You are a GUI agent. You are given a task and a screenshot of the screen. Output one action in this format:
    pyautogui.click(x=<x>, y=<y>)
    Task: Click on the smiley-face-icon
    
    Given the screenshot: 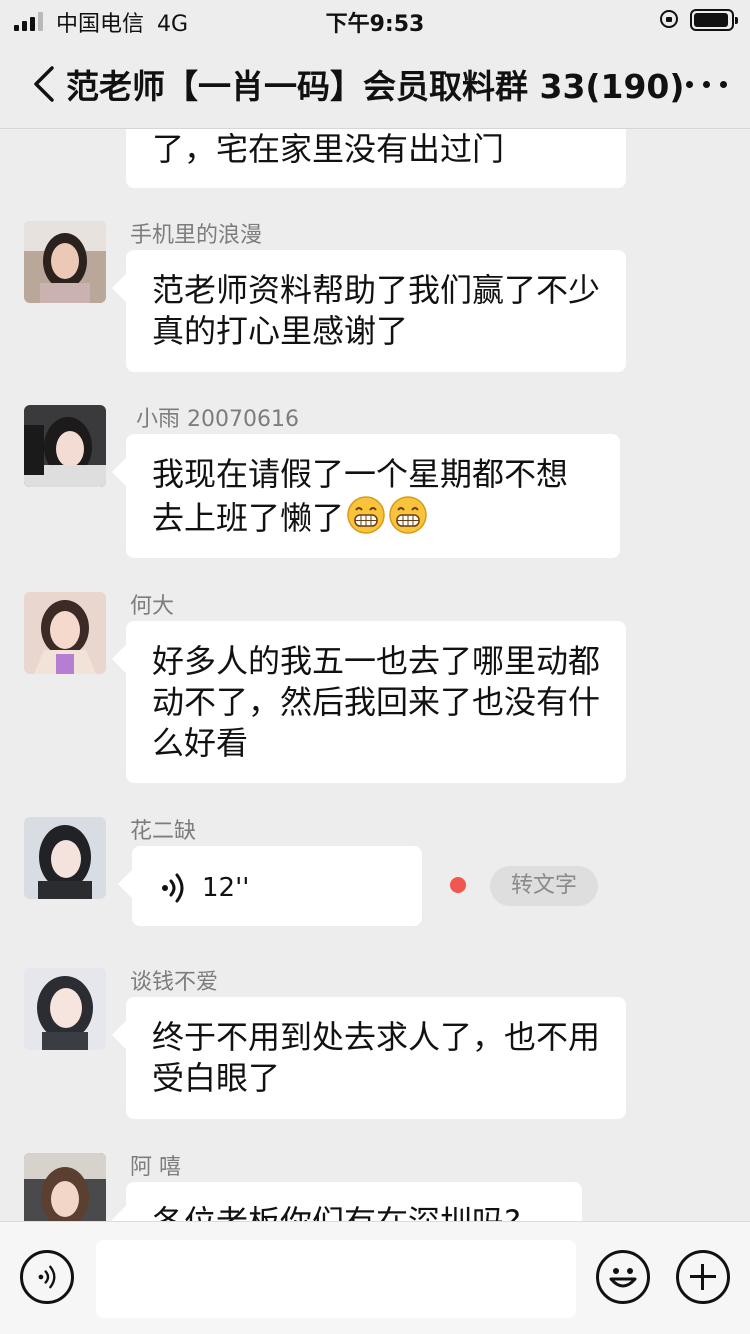 What is the action you would take?
    pyautogui.click(x=623, y=1278)
    